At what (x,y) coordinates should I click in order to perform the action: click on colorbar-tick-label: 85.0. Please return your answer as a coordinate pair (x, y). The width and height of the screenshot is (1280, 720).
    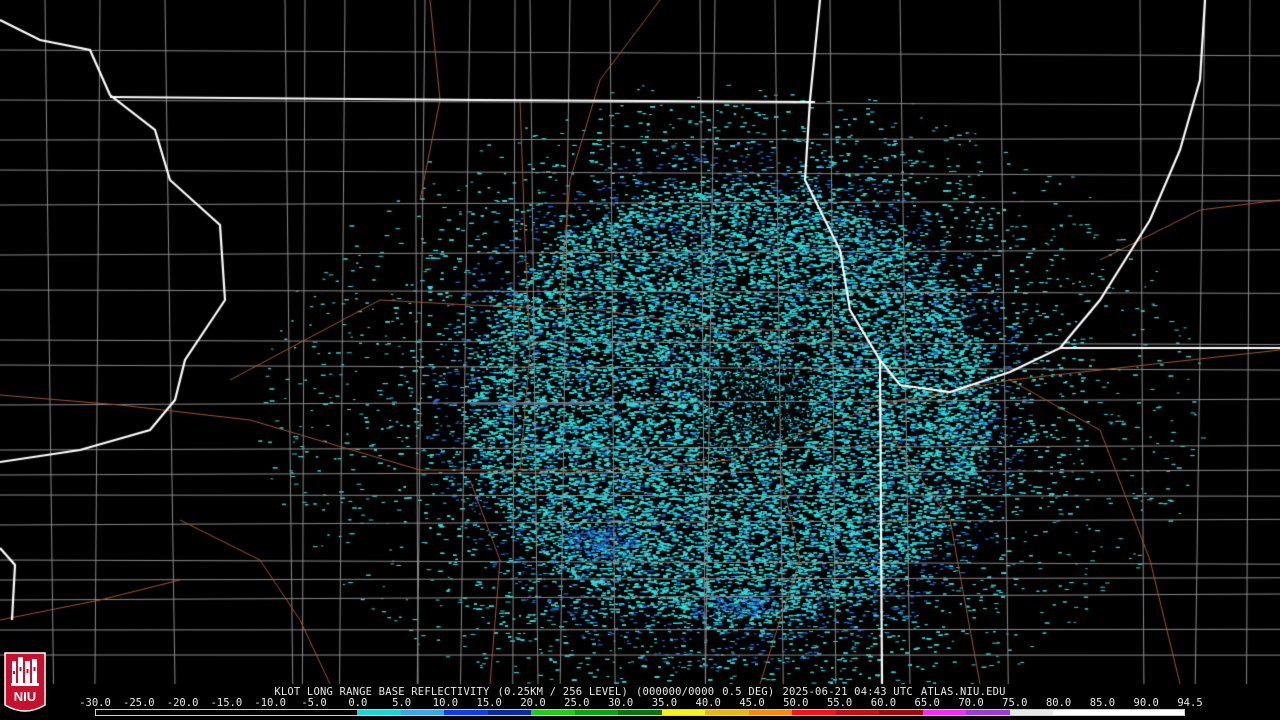
    Looking at the image, I should click on (1102, 703).